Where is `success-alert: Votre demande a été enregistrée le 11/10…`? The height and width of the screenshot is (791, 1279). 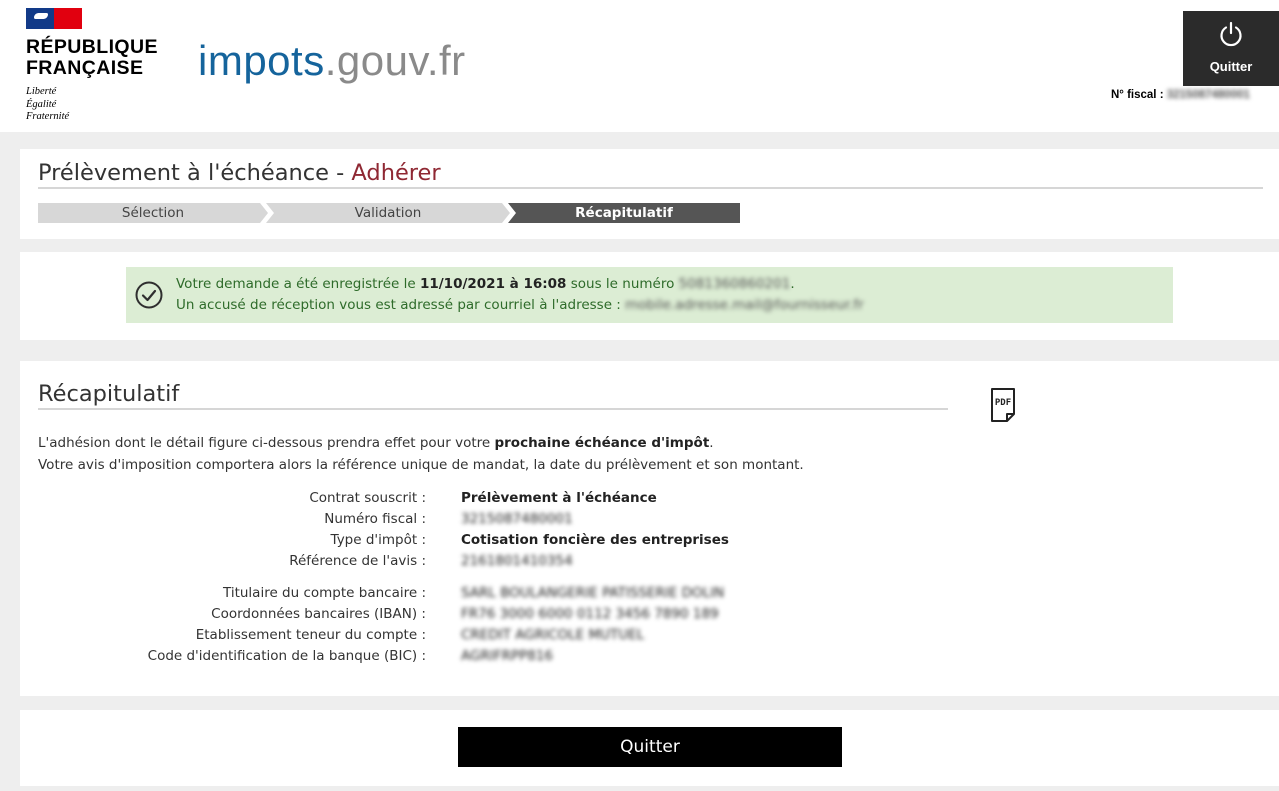 success-alert: Votre demande a été enregistrée le 11/10… is located at coordinates (649, 295).